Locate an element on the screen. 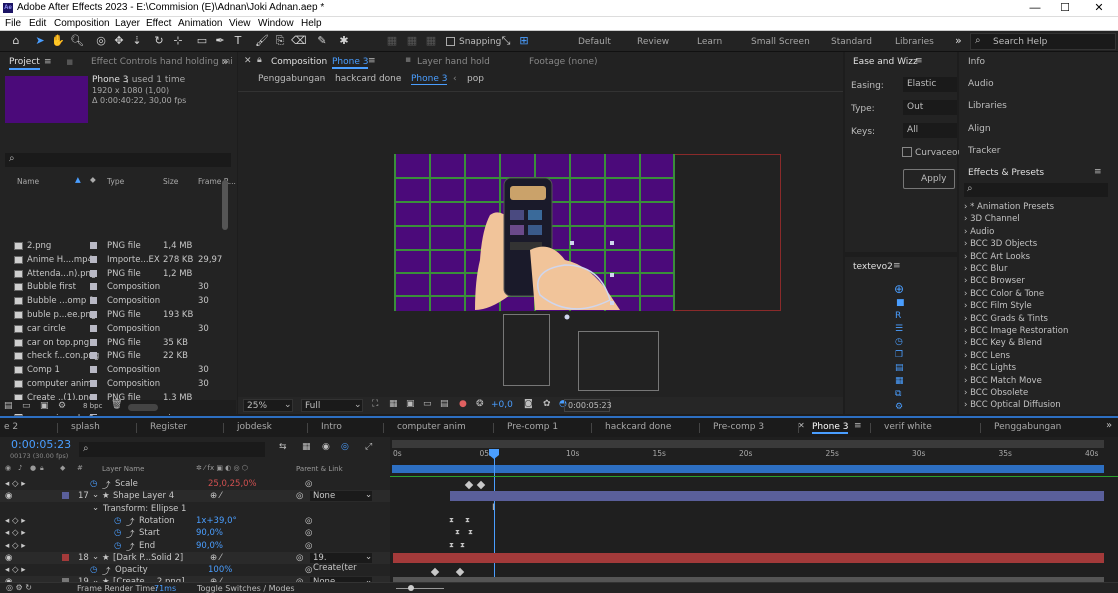 This screenshot has height=593, width=1118. parent-col: Parent & Link is located at coordinates (319, 469).